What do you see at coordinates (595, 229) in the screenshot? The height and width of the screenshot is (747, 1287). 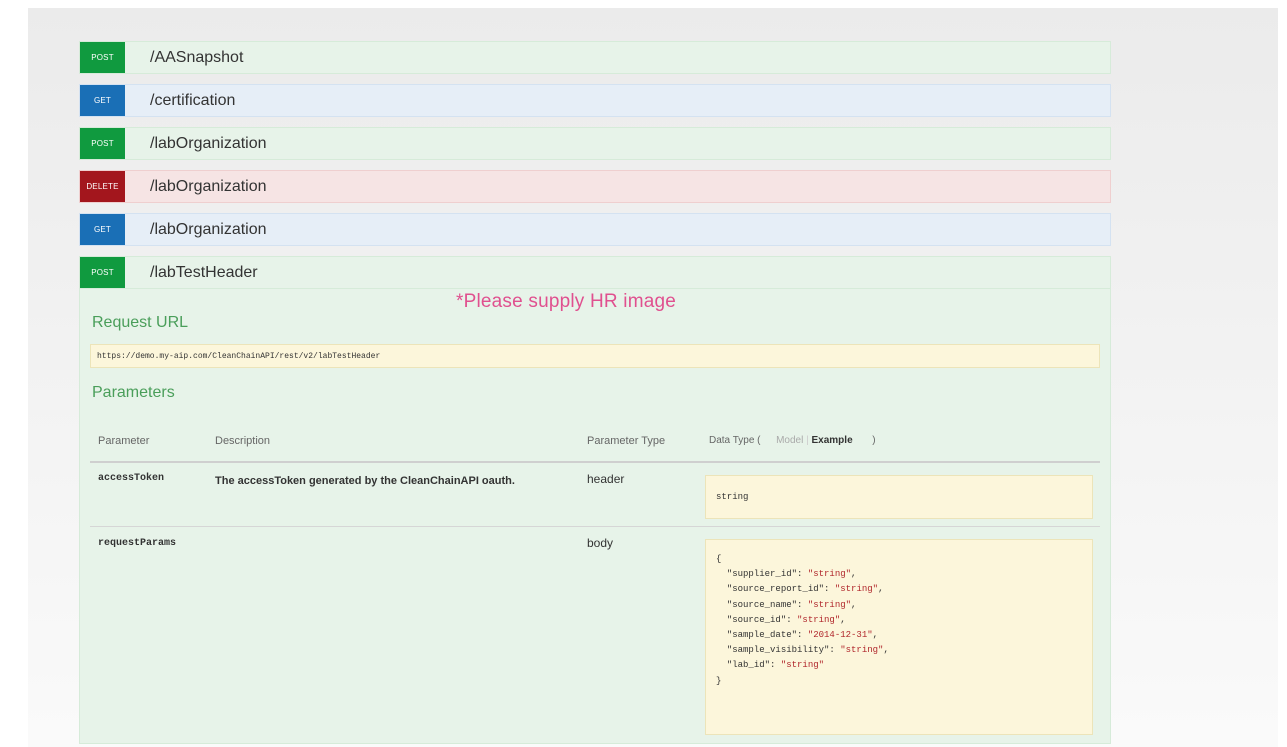 I see `operation-get-laborganization: GET /labOrganization` at bounding box center [595, 229].